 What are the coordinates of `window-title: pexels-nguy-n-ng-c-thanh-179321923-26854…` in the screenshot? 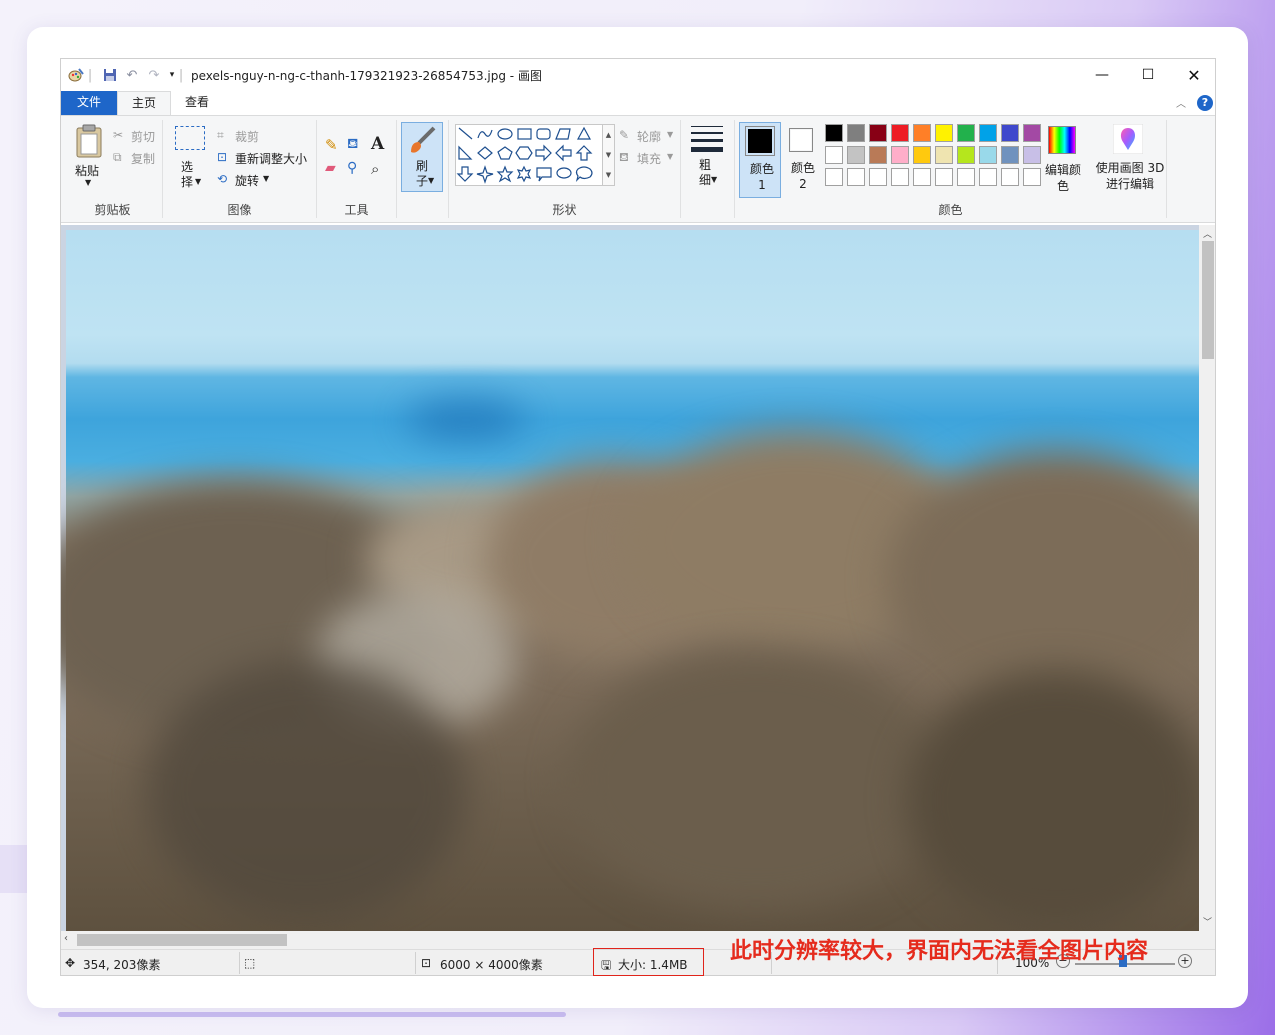 It's located at (366, 76).